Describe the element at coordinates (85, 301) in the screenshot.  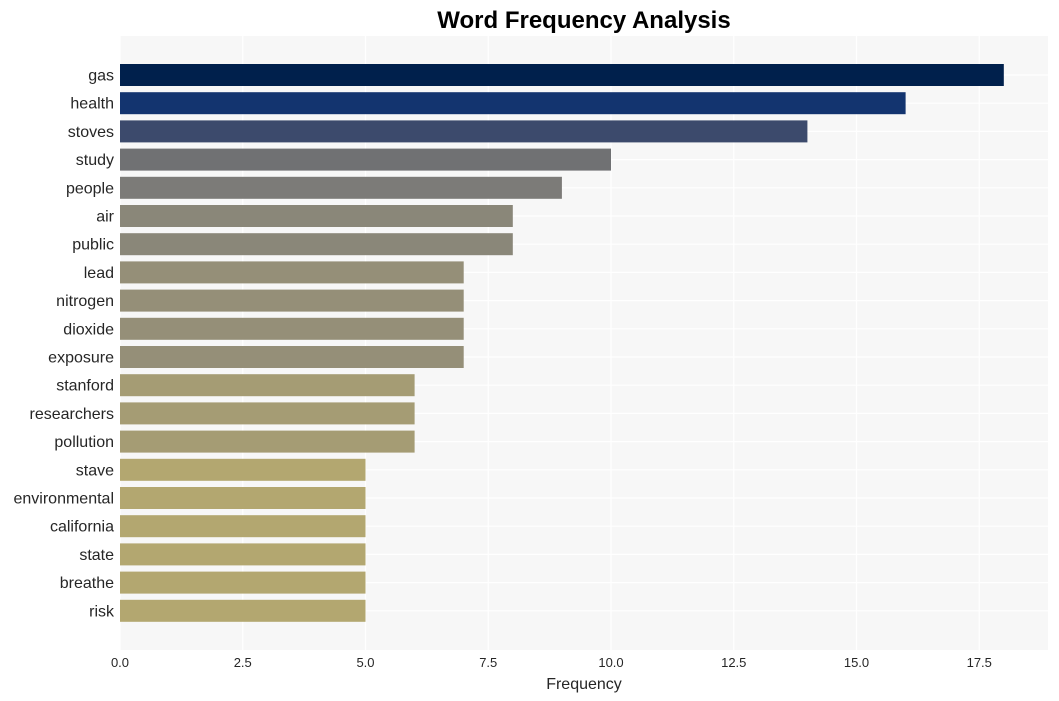
I see `y-tick-label: nitrogen` at that location.